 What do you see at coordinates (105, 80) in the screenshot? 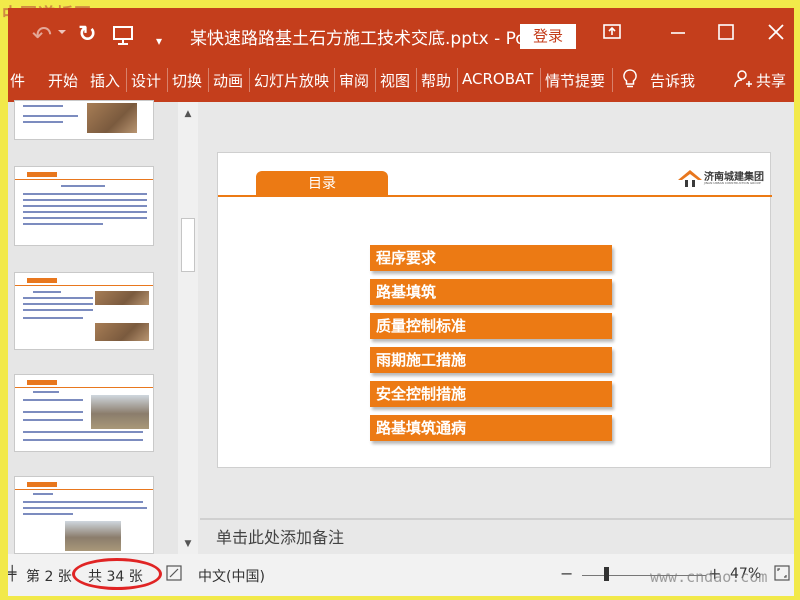
I see `tab-insert: 插入` at bounding box center [105, 80].